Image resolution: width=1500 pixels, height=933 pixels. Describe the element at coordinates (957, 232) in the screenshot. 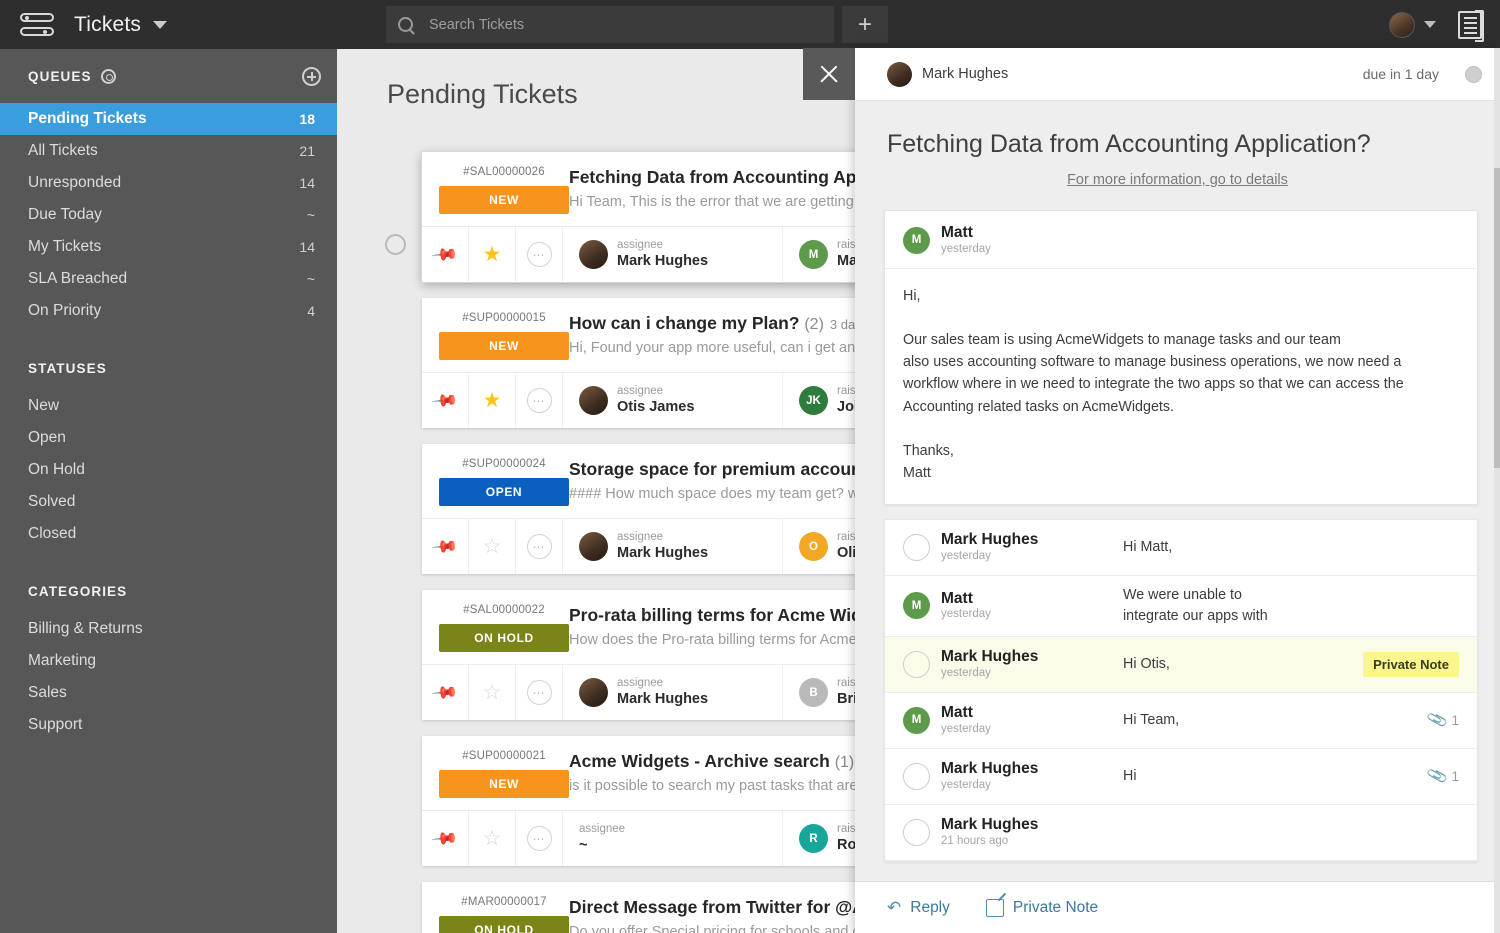

I see `message-author: Matt` at that location.